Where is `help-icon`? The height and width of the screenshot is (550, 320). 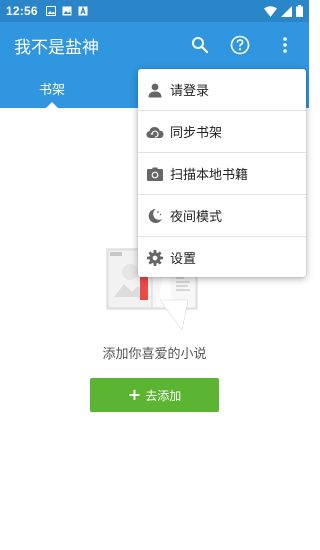
help-icon is located at coordinates (240, 45).